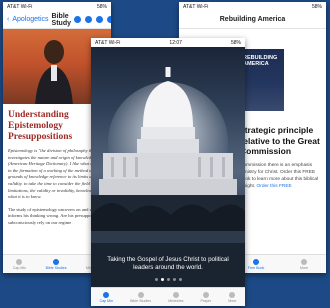 This screenshot has height=308, width=330. What do you see at coordinates (99, 19) in the screenshot?
I see `settings-icon` at bounding box center [99, 19].